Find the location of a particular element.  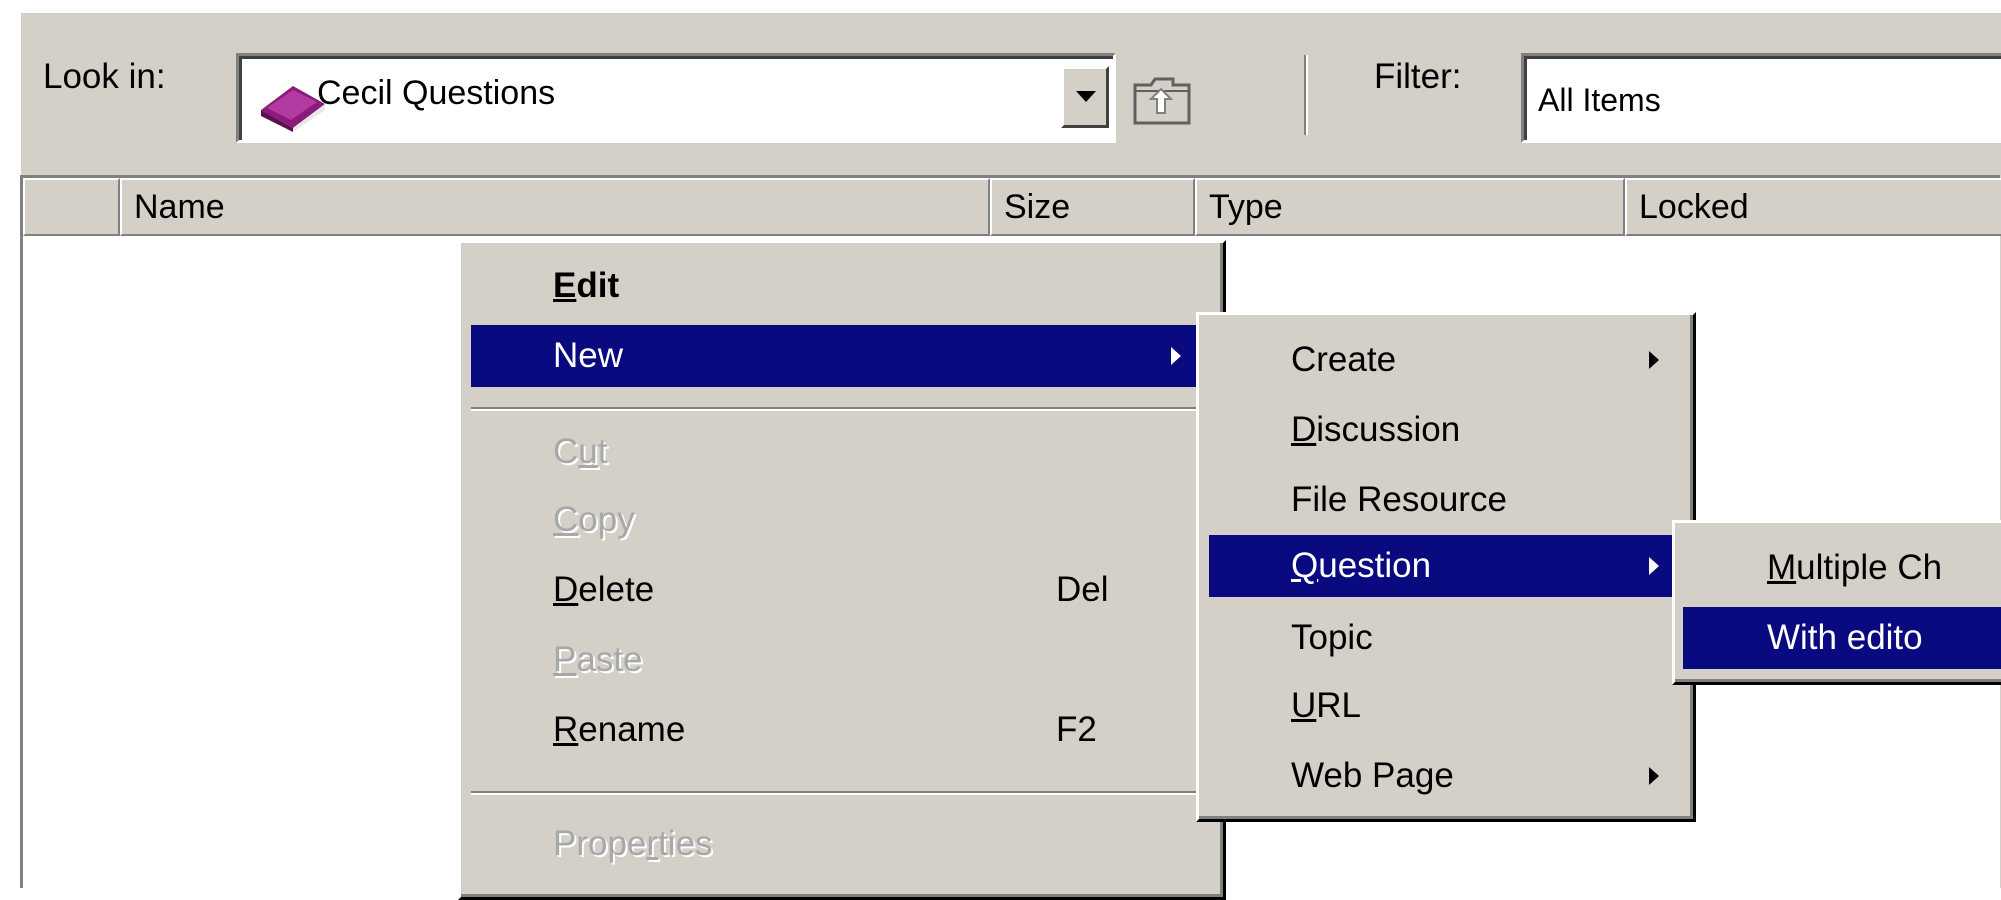

menu-item-properties: Properties is located at coordinates (633, 843).